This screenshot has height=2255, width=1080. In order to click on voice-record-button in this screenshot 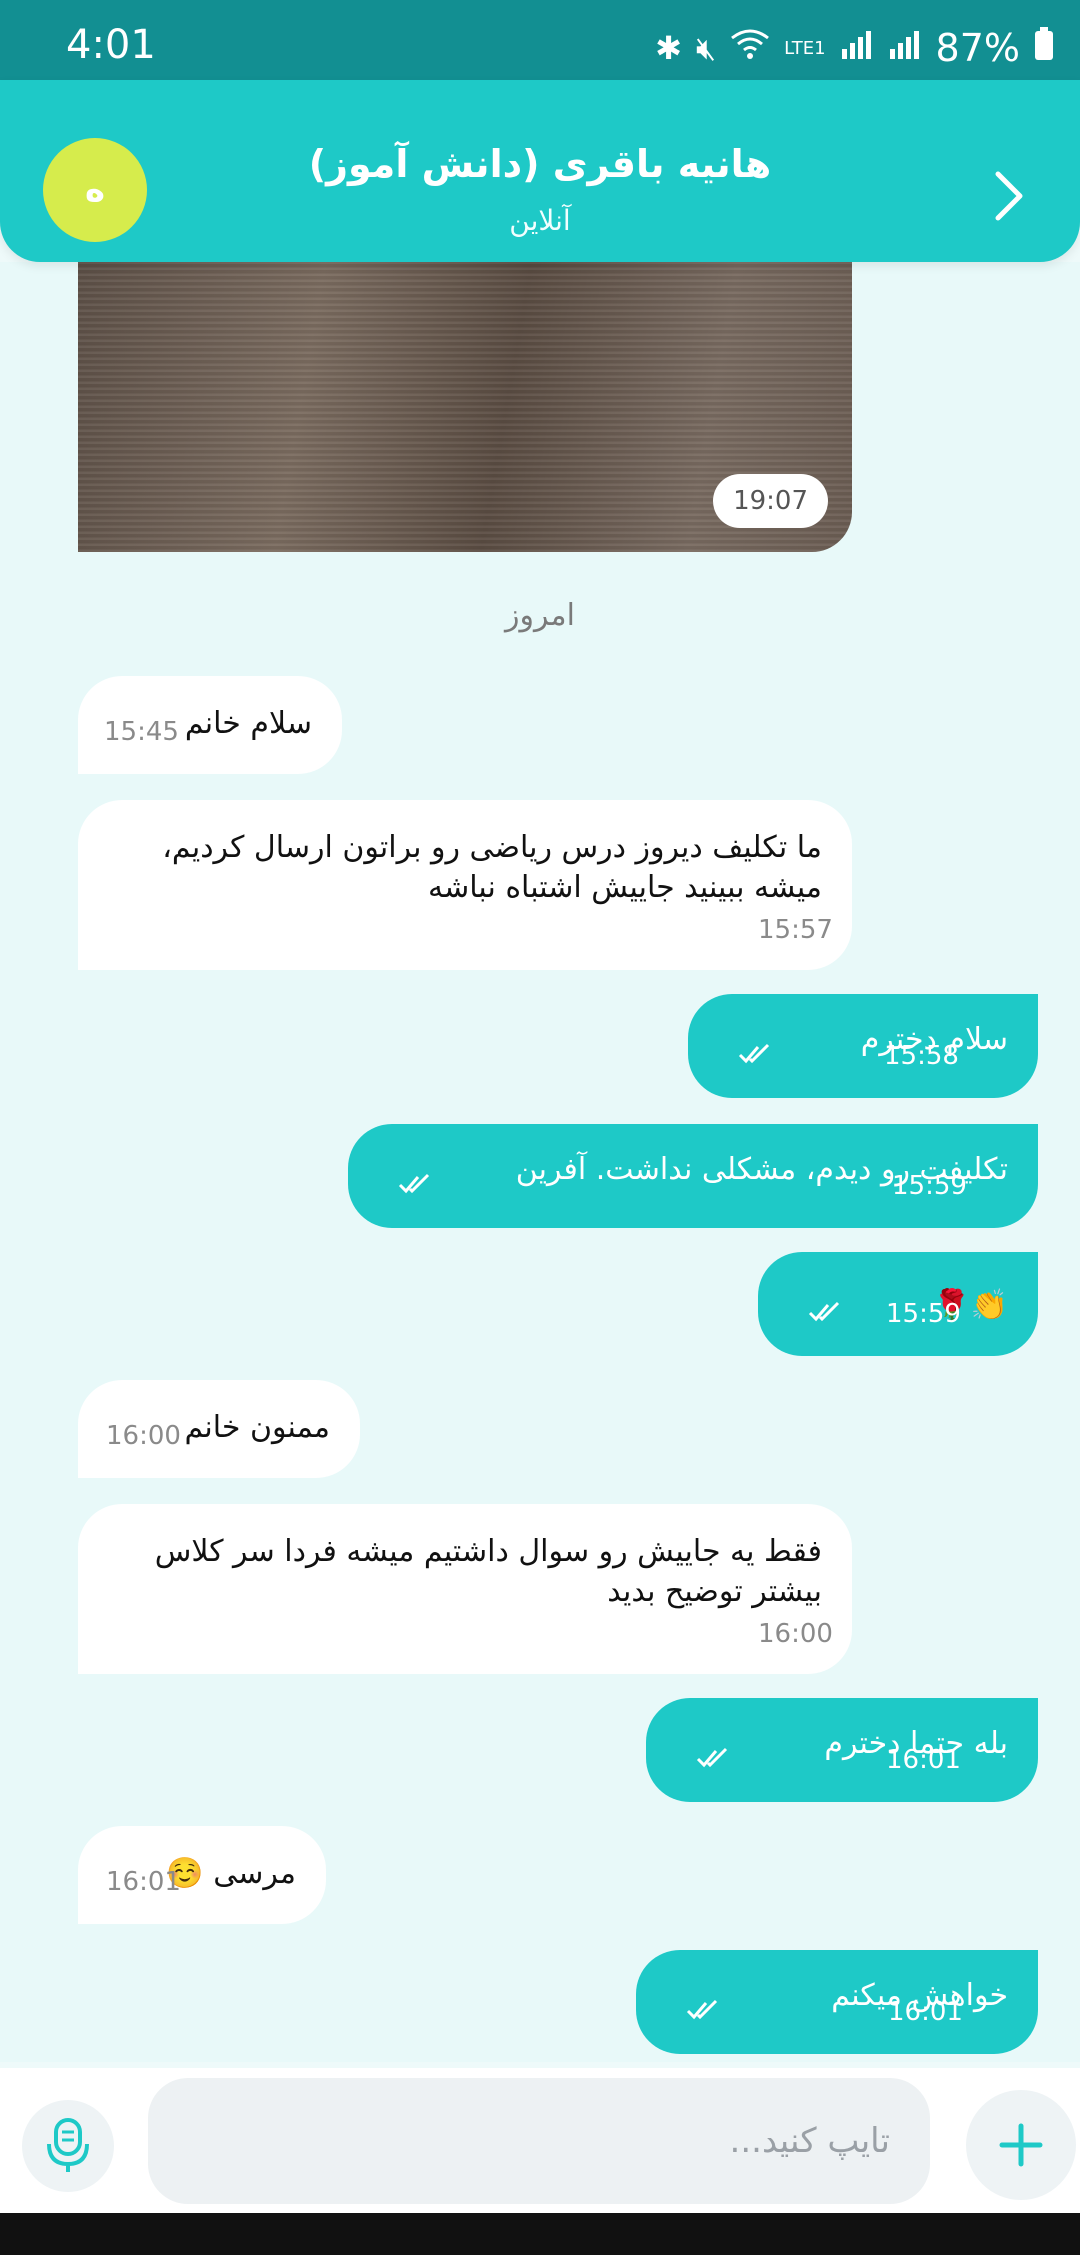, I will do `click(68, 2146)`.